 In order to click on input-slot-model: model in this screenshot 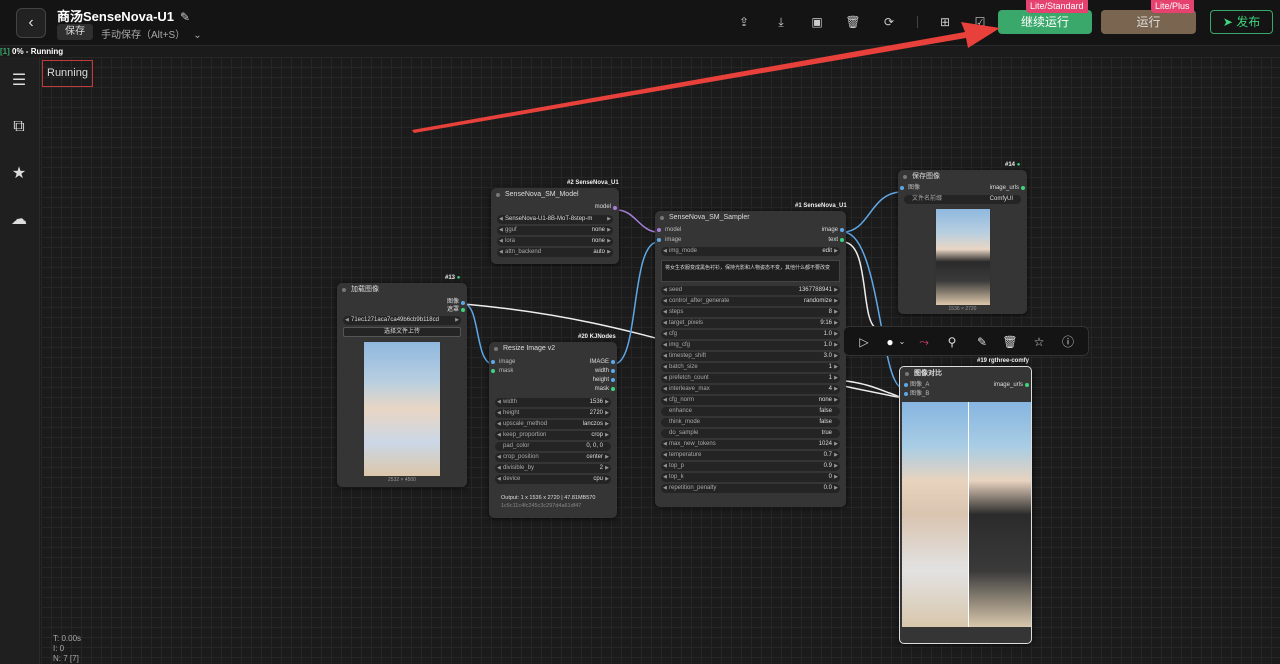, I will do `click(695, 230)`.